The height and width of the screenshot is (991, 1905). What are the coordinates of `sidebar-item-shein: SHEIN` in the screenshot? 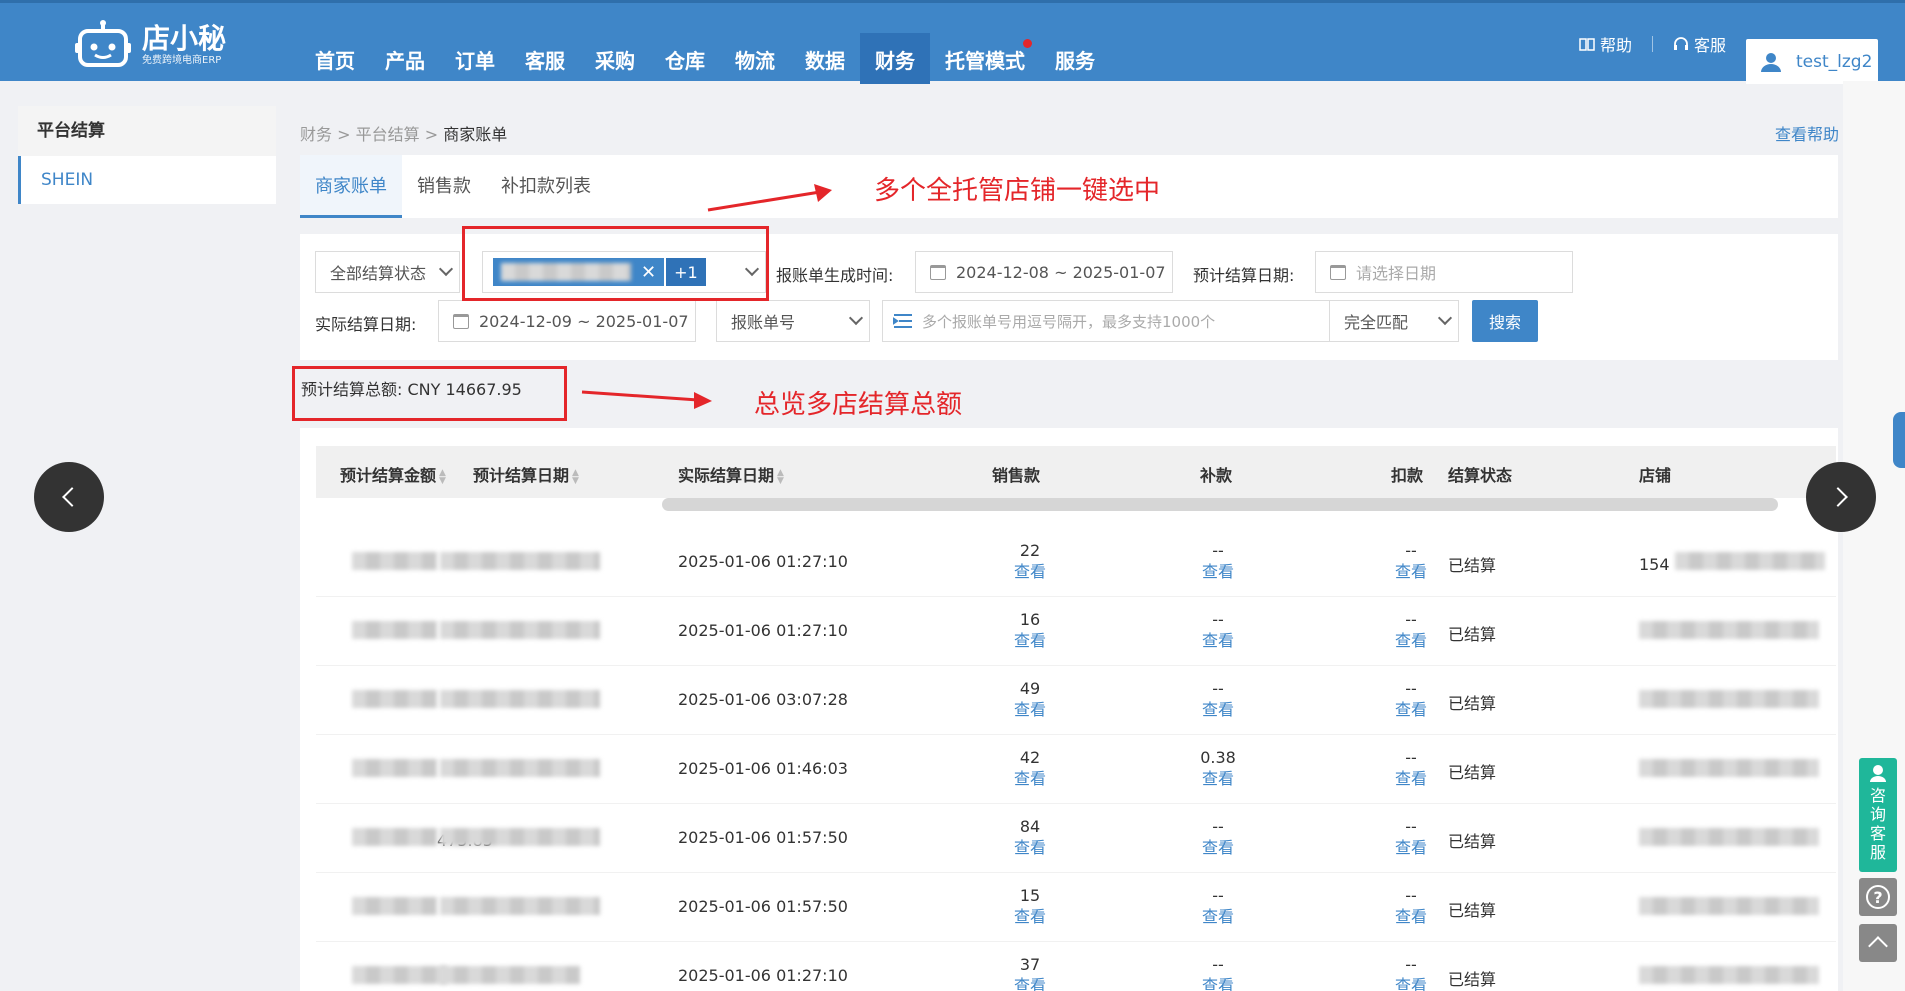 It's located at (147, 180).